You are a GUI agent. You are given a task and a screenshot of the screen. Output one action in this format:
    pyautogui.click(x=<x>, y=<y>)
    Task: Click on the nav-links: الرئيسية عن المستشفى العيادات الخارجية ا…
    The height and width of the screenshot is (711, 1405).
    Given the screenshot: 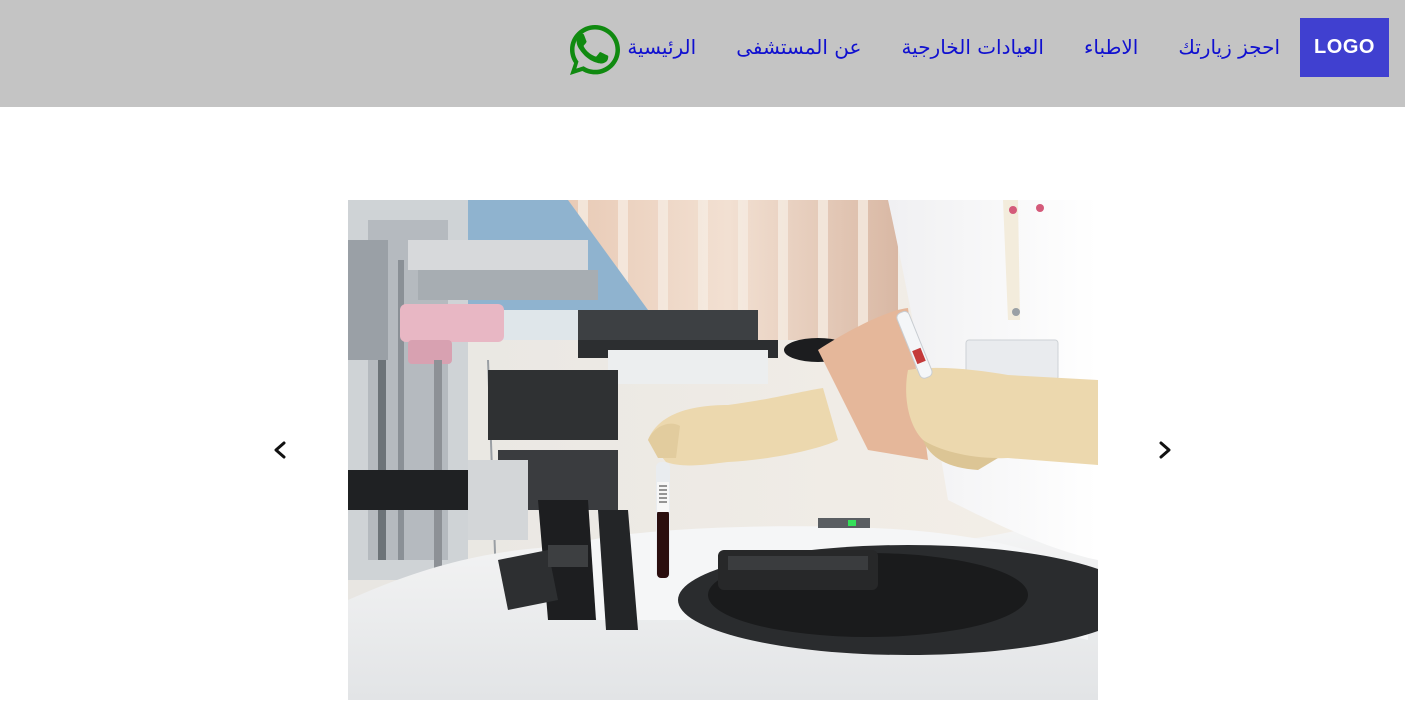 What is the action you would take?
    pyautogui.click(x=953, y=47)
    